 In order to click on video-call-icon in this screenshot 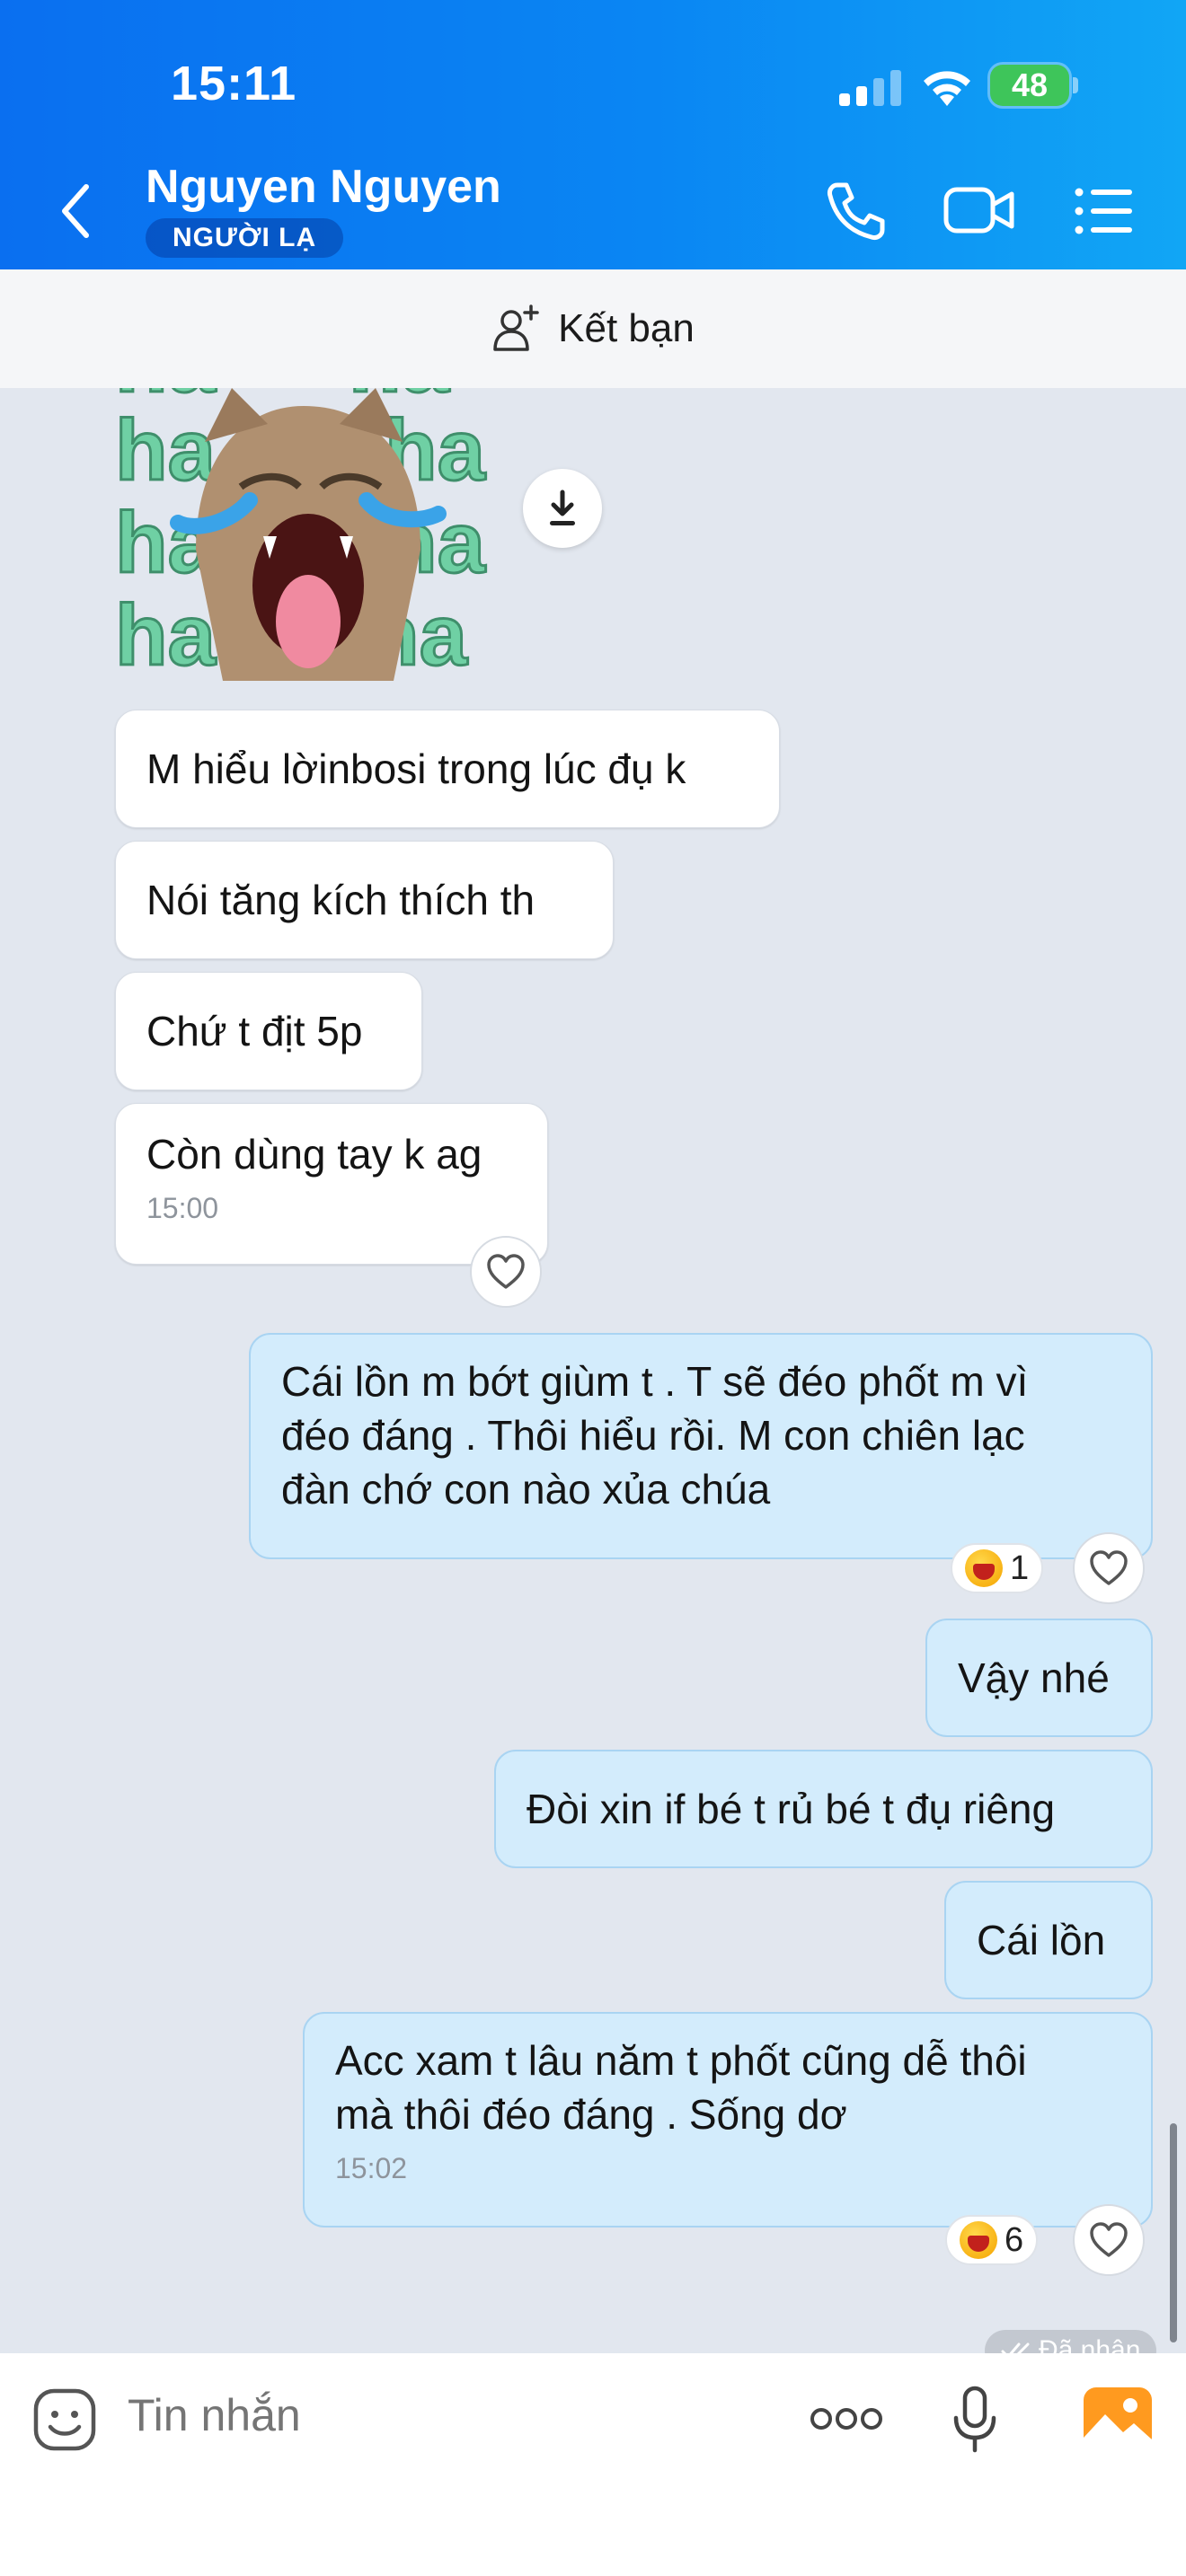, I will do `click(979, 210)`.